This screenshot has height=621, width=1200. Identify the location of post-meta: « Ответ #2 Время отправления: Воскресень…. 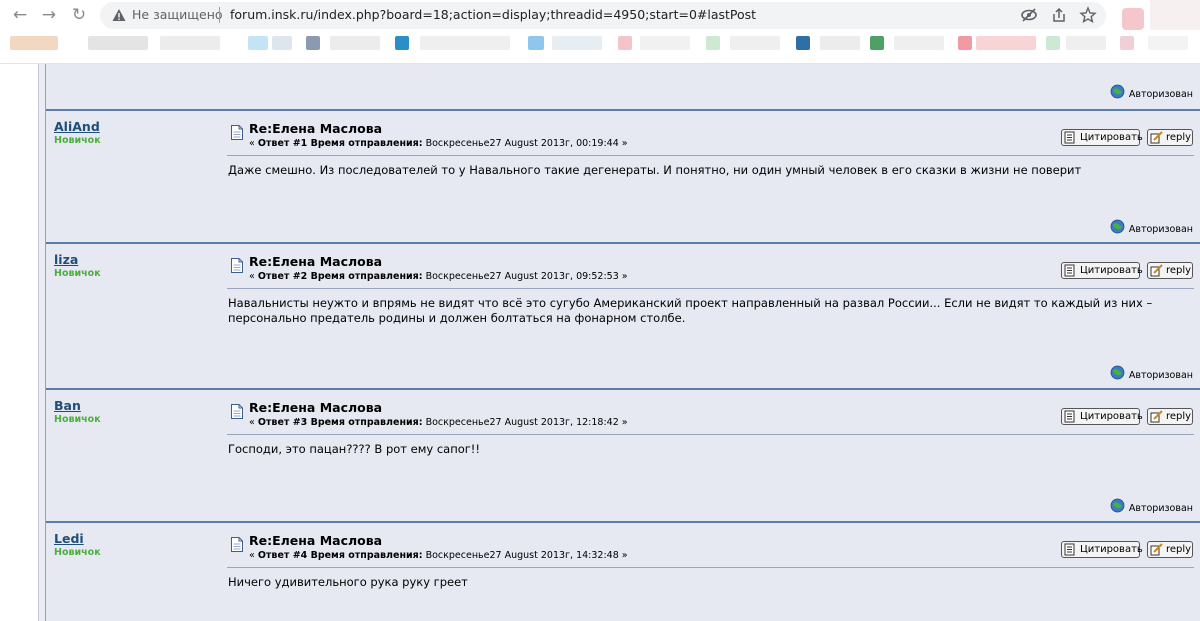
(438, 276).